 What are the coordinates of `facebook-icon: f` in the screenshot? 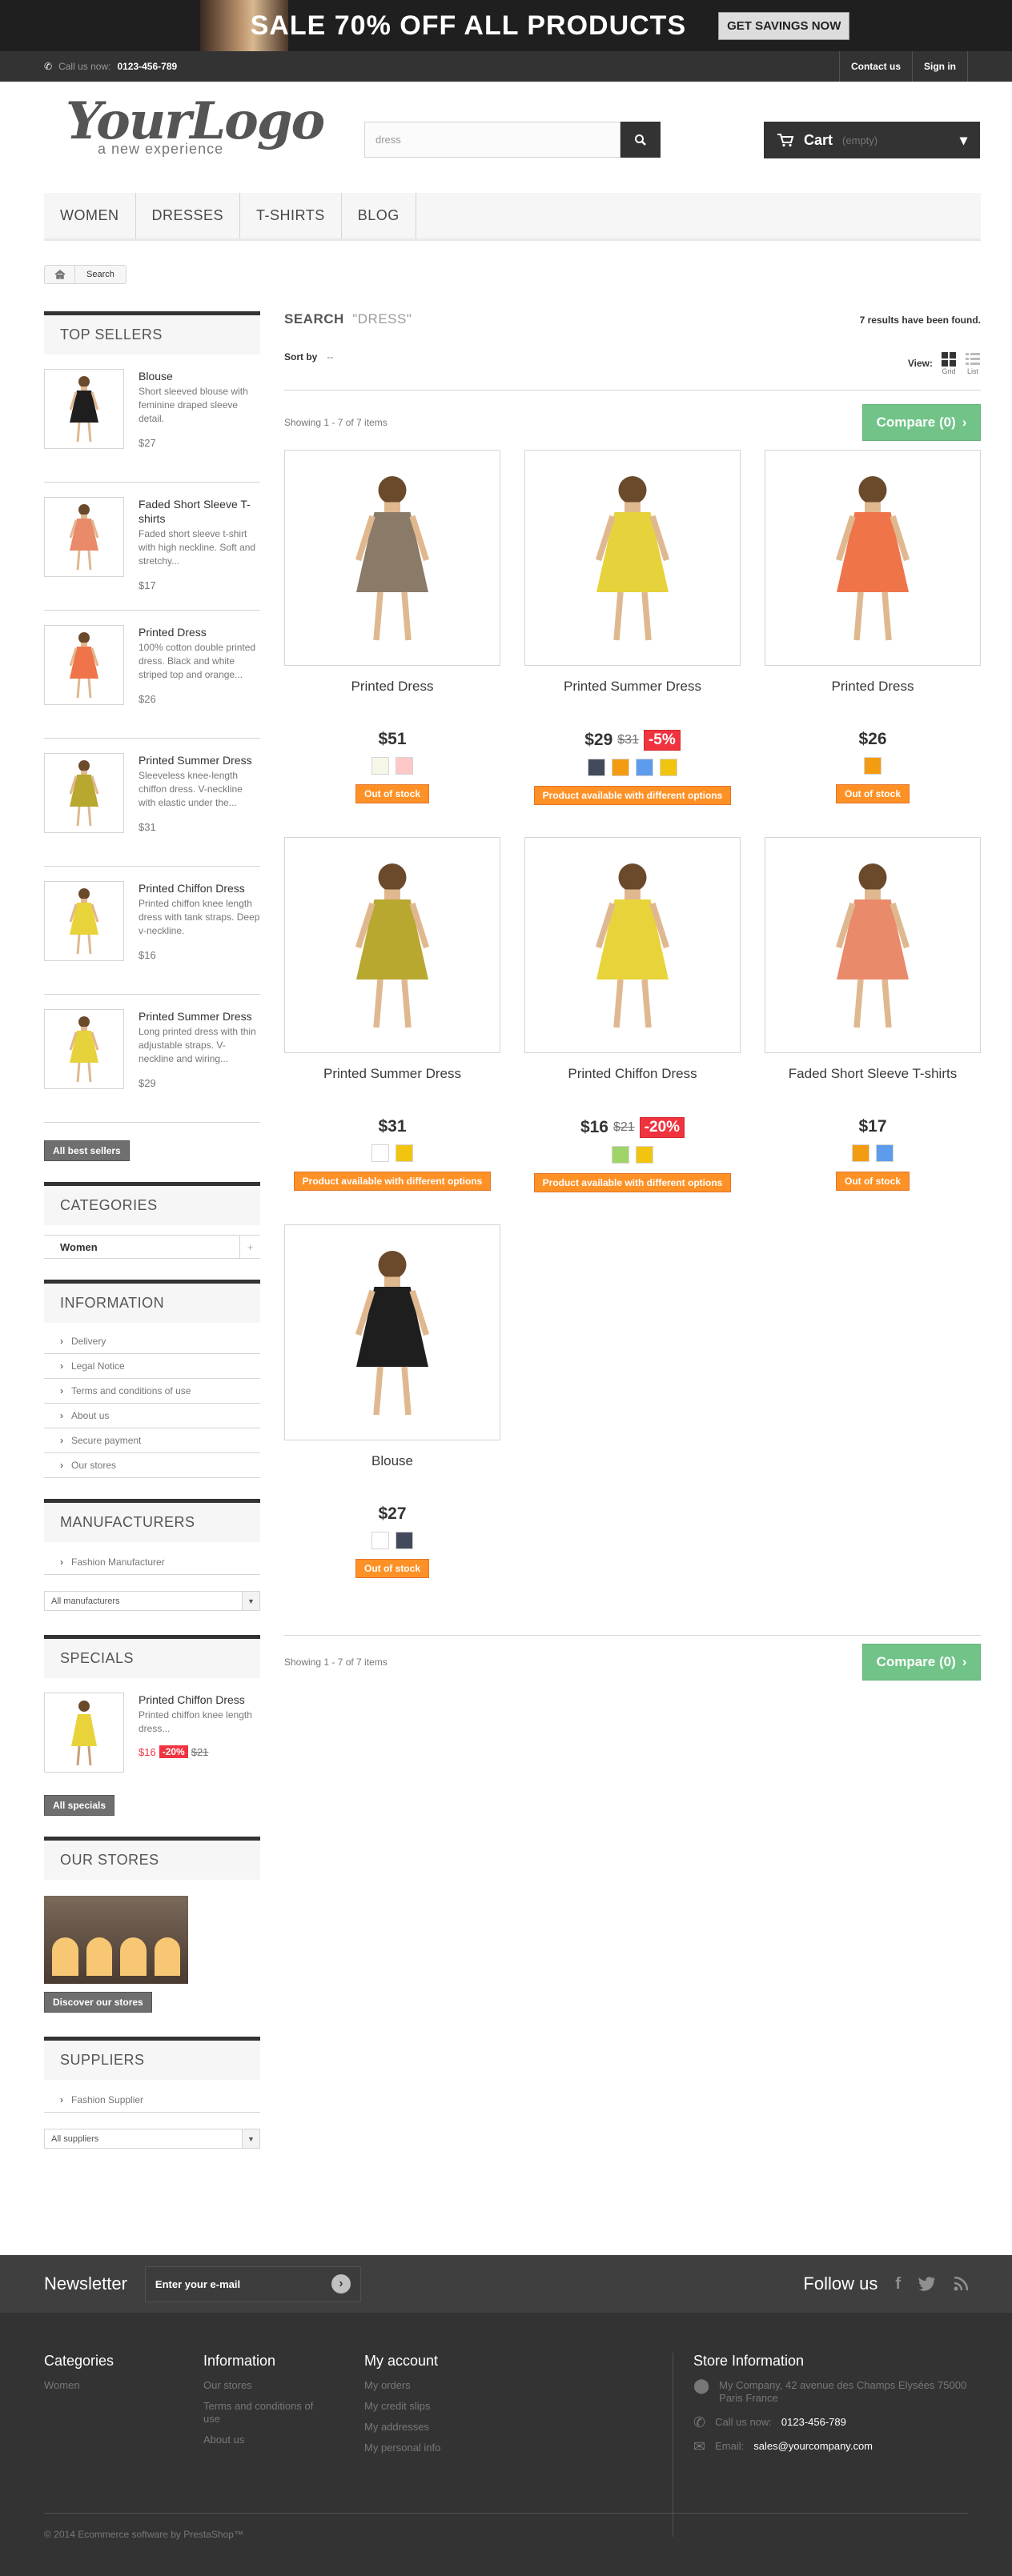 It's located at (898, 2284).